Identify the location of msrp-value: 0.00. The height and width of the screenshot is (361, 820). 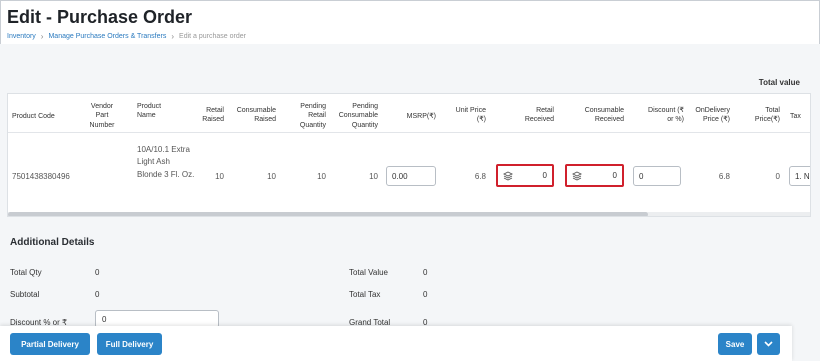
(400, 176).